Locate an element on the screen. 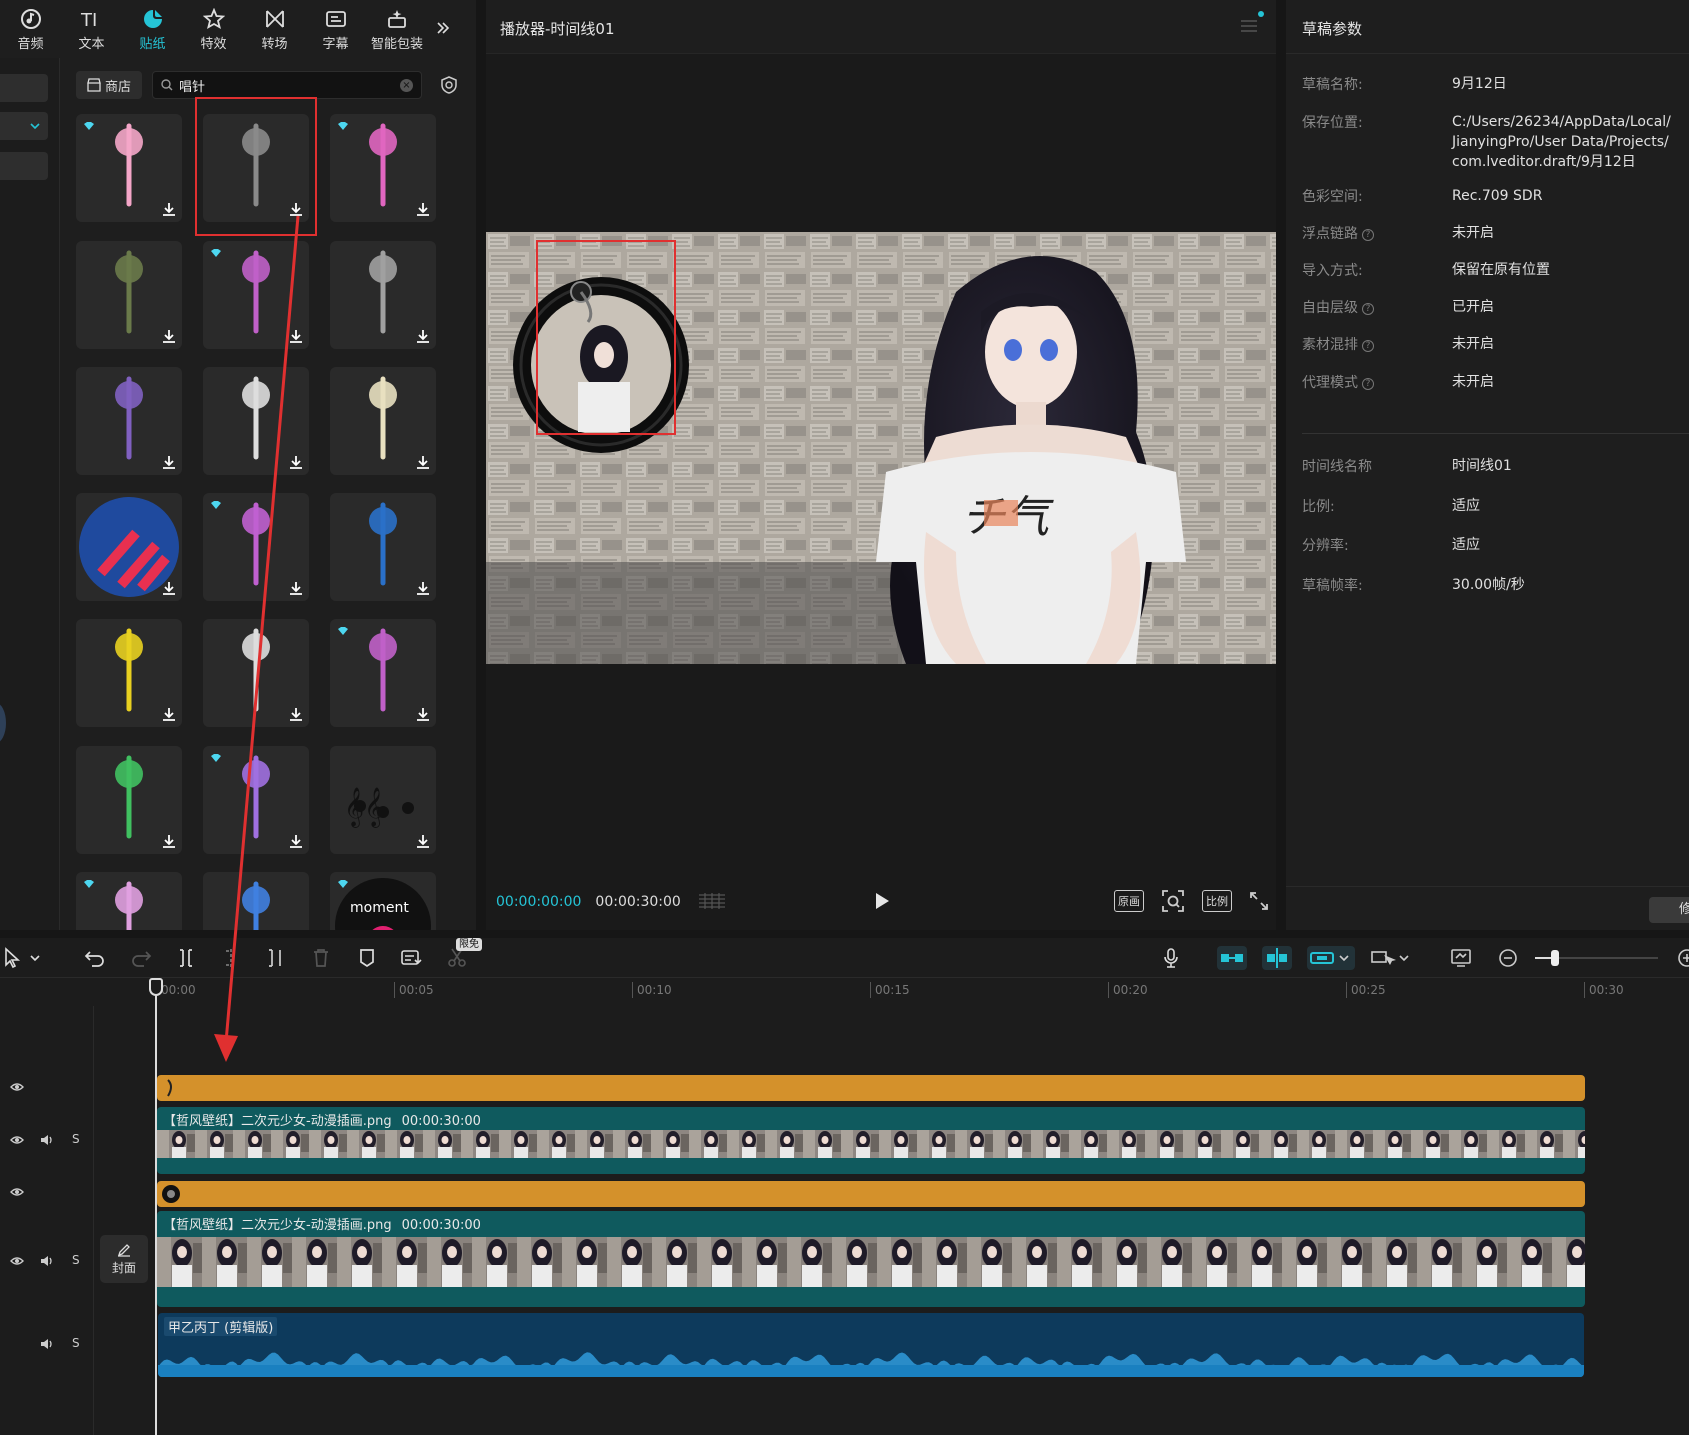 The height and width of the screenshot is (1435, 1689). video-clip-main: 【哲风壁纸】二次元少女-动漫插画.png 00:00:30:00 is located at coordinates (871, 1259).